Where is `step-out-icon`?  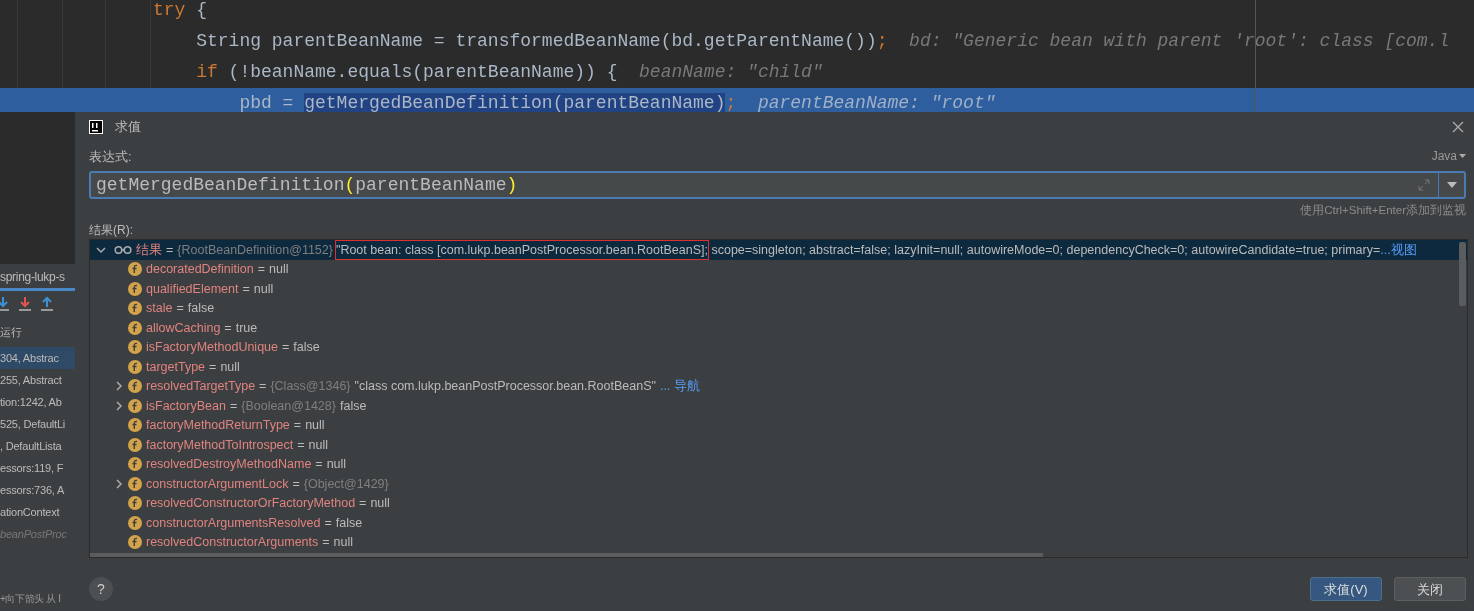 step-out-icon is located at coordinates (47, 304).